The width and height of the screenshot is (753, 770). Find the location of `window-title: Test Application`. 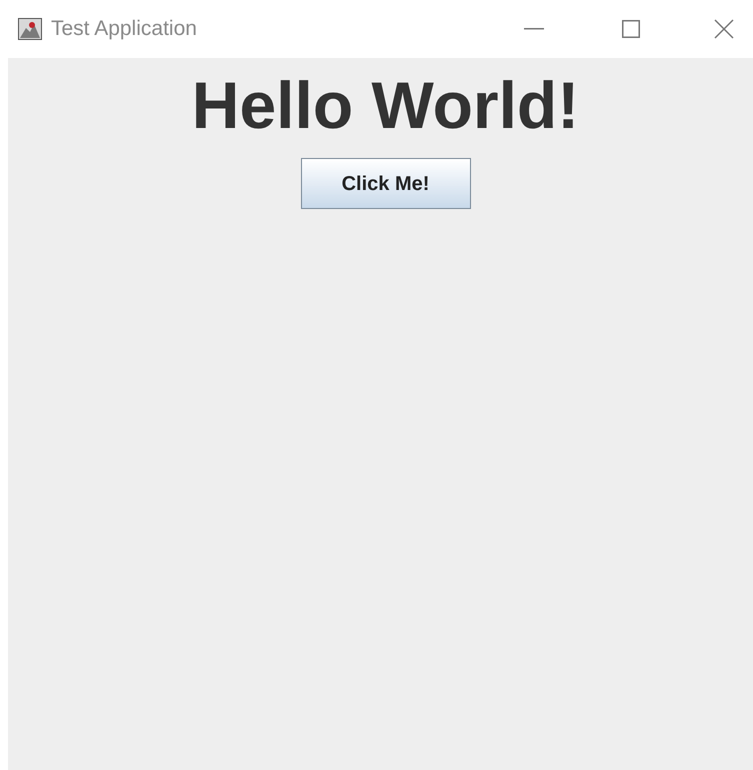

window-title: Test Application is located at coordinates (124, 29).